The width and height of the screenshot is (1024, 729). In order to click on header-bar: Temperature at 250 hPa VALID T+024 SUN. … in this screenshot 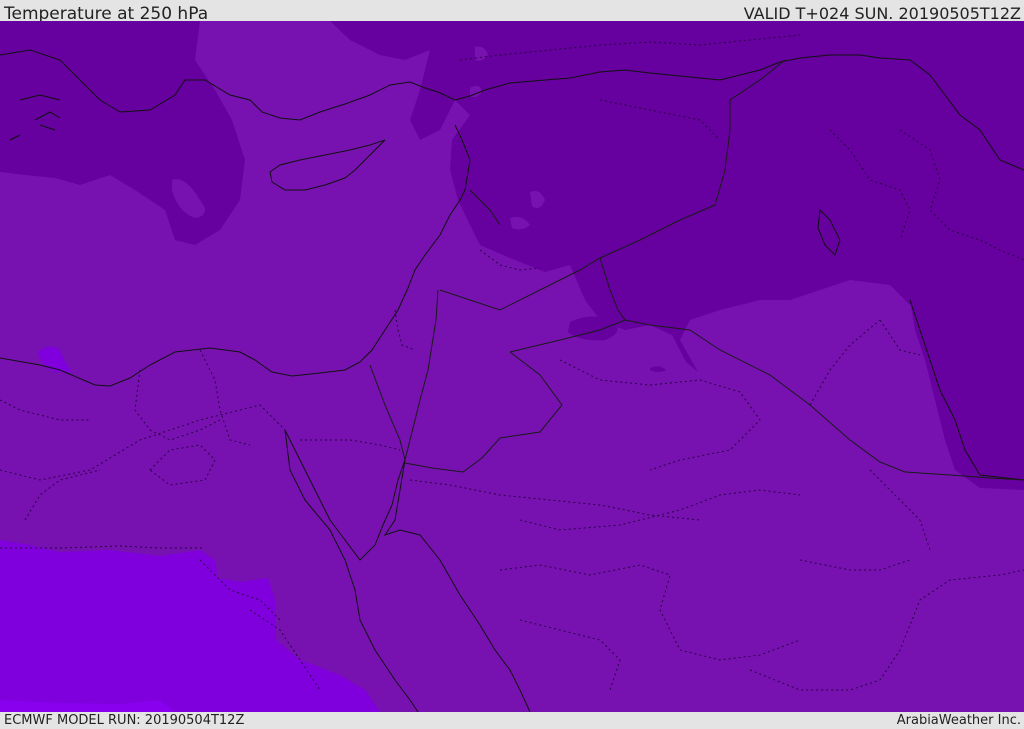, I will do `click(512, 12)`.